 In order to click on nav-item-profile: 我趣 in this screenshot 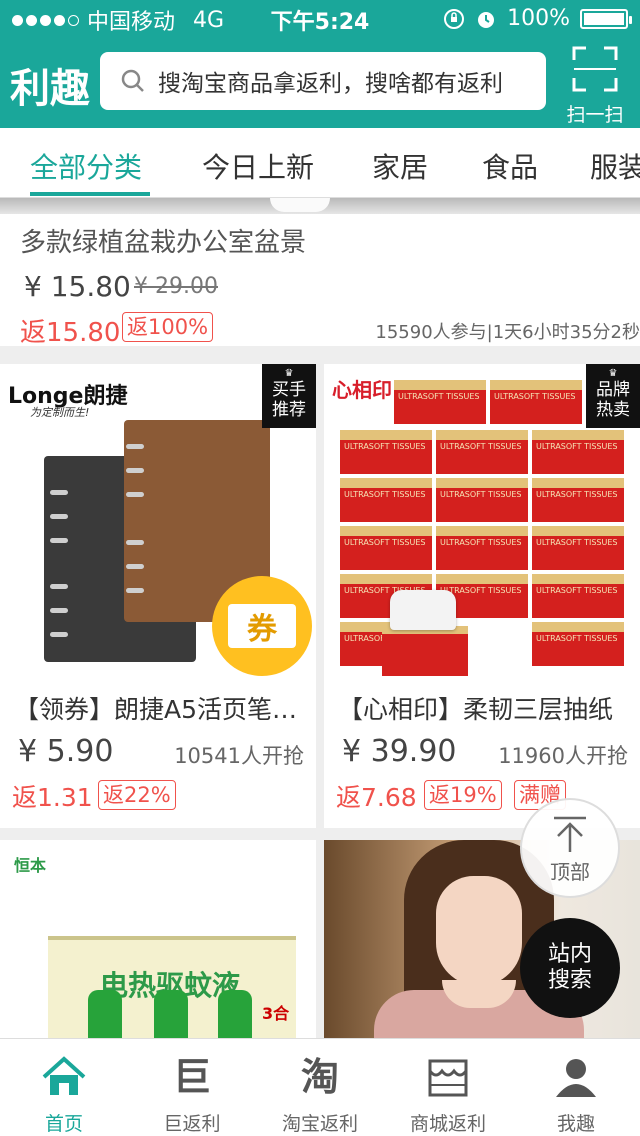, I will do `click(576, 1087)`.